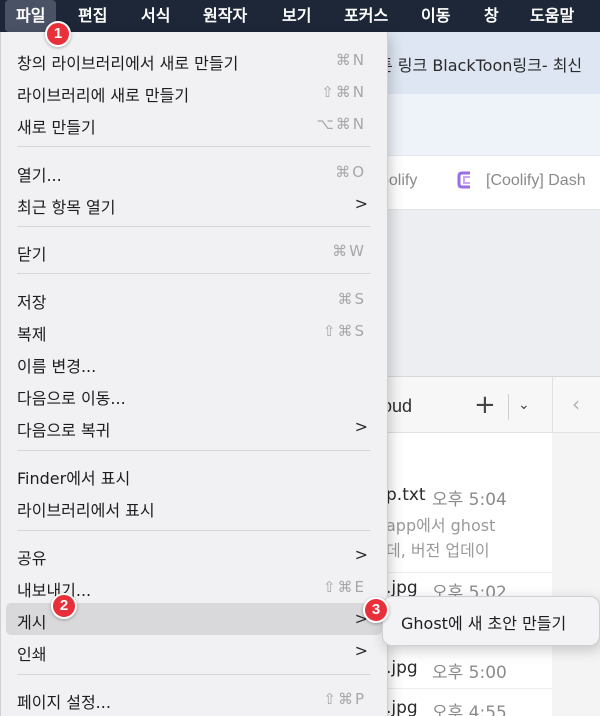 This screenshot has width=600, height=716. What do you see at coordinates (66, 207) in the screenshot?
I see `menu-item-label: 최근 항목 열기` at bounding box center [66, 207].